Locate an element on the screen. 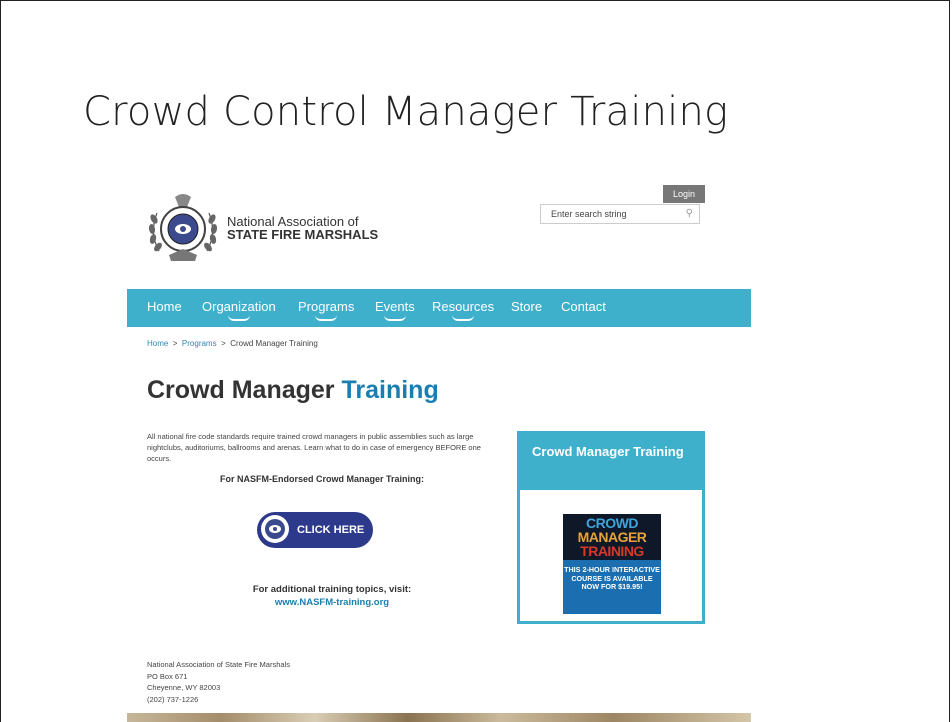 This screenshot has width=952, height=722. nasfm-logo-icon is located at coordinates (183, 227).